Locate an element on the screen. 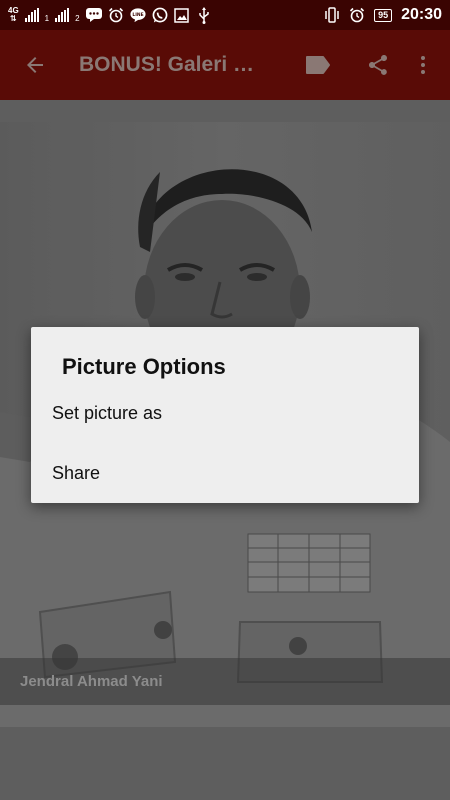 Image resolution: width=450 pixels, height=800 pixels. toolbar-actions is located at coordinates (372, 65).